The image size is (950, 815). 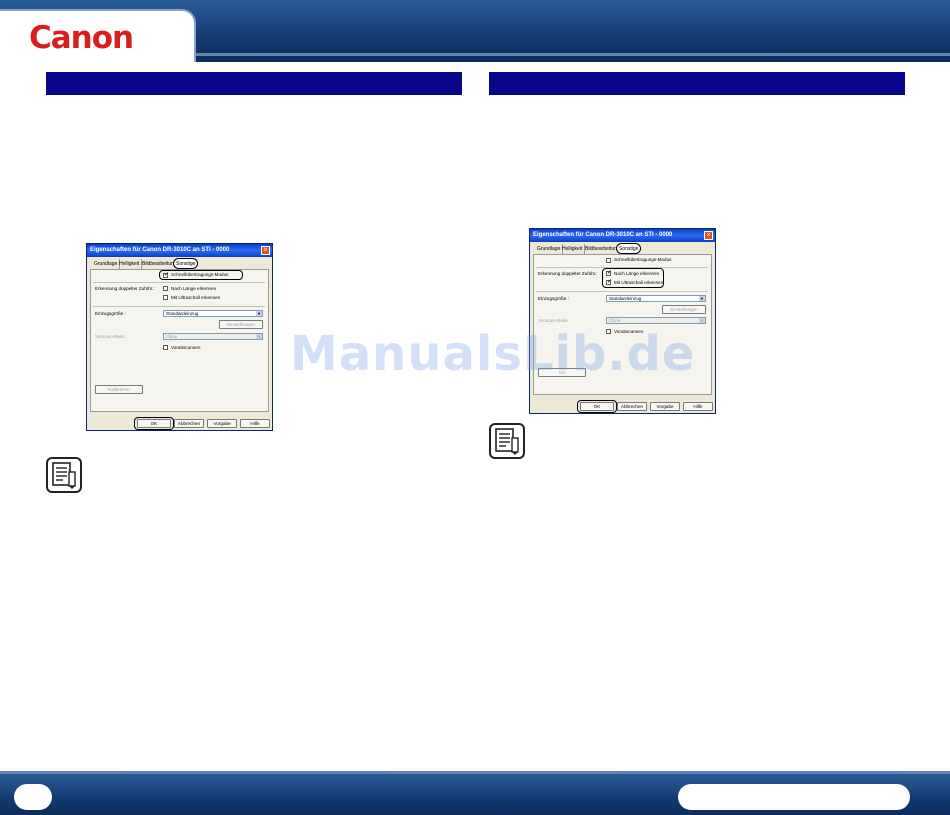 I want to click on header-underline, so click(x=573, y=54).